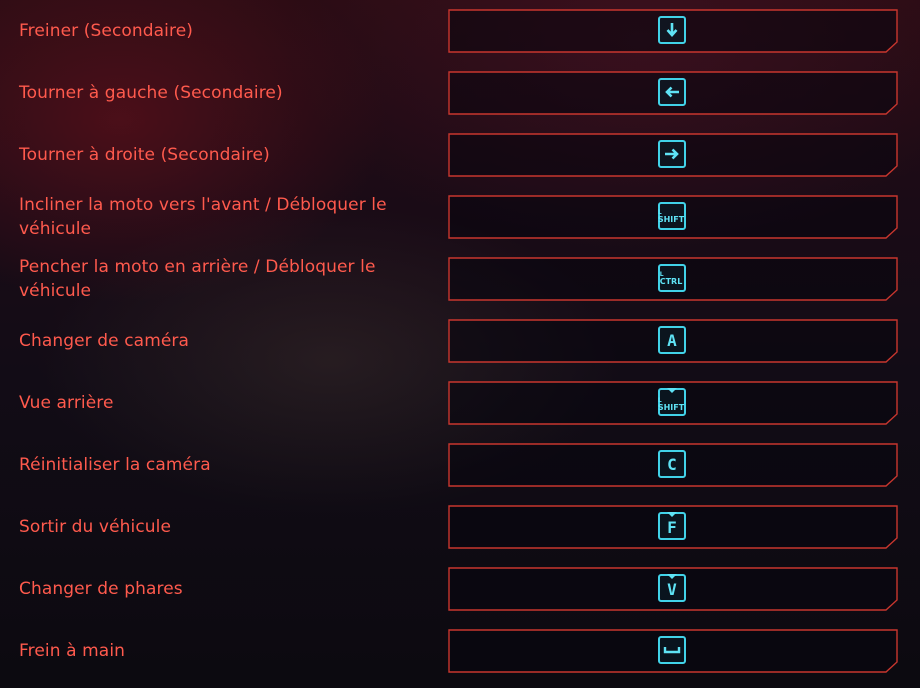 The height and width of the screenshot is (688, 920). I want to click on binding-row-toggle-headlights: Changer de phares V, so click(460, 589).